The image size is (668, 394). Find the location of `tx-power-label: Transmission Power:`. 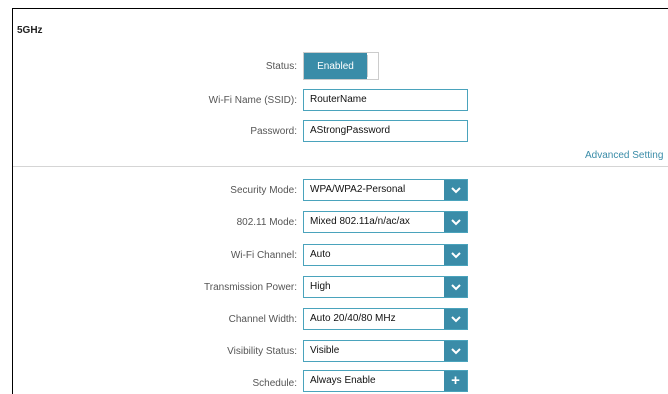

tx-power-label: Transmission Power: is located at coordinates (250, 287).